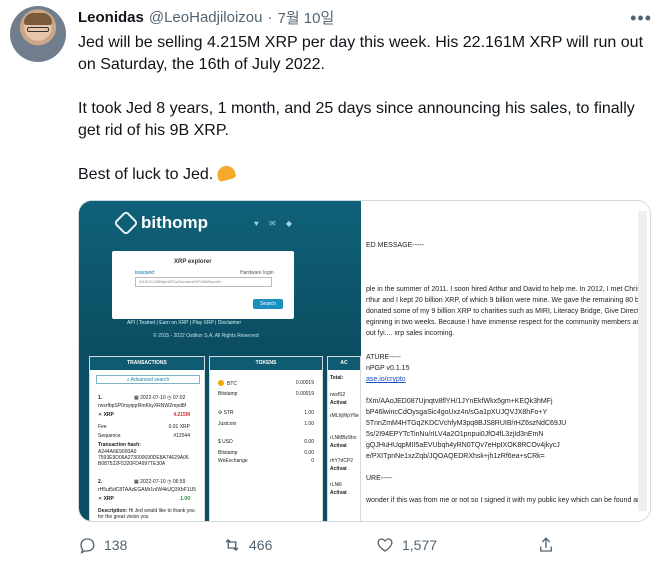  What do you see at coordinates (268, 304) in the screenshot?
I see `explorer-search-button: Search` at bounding box center [268, 304].